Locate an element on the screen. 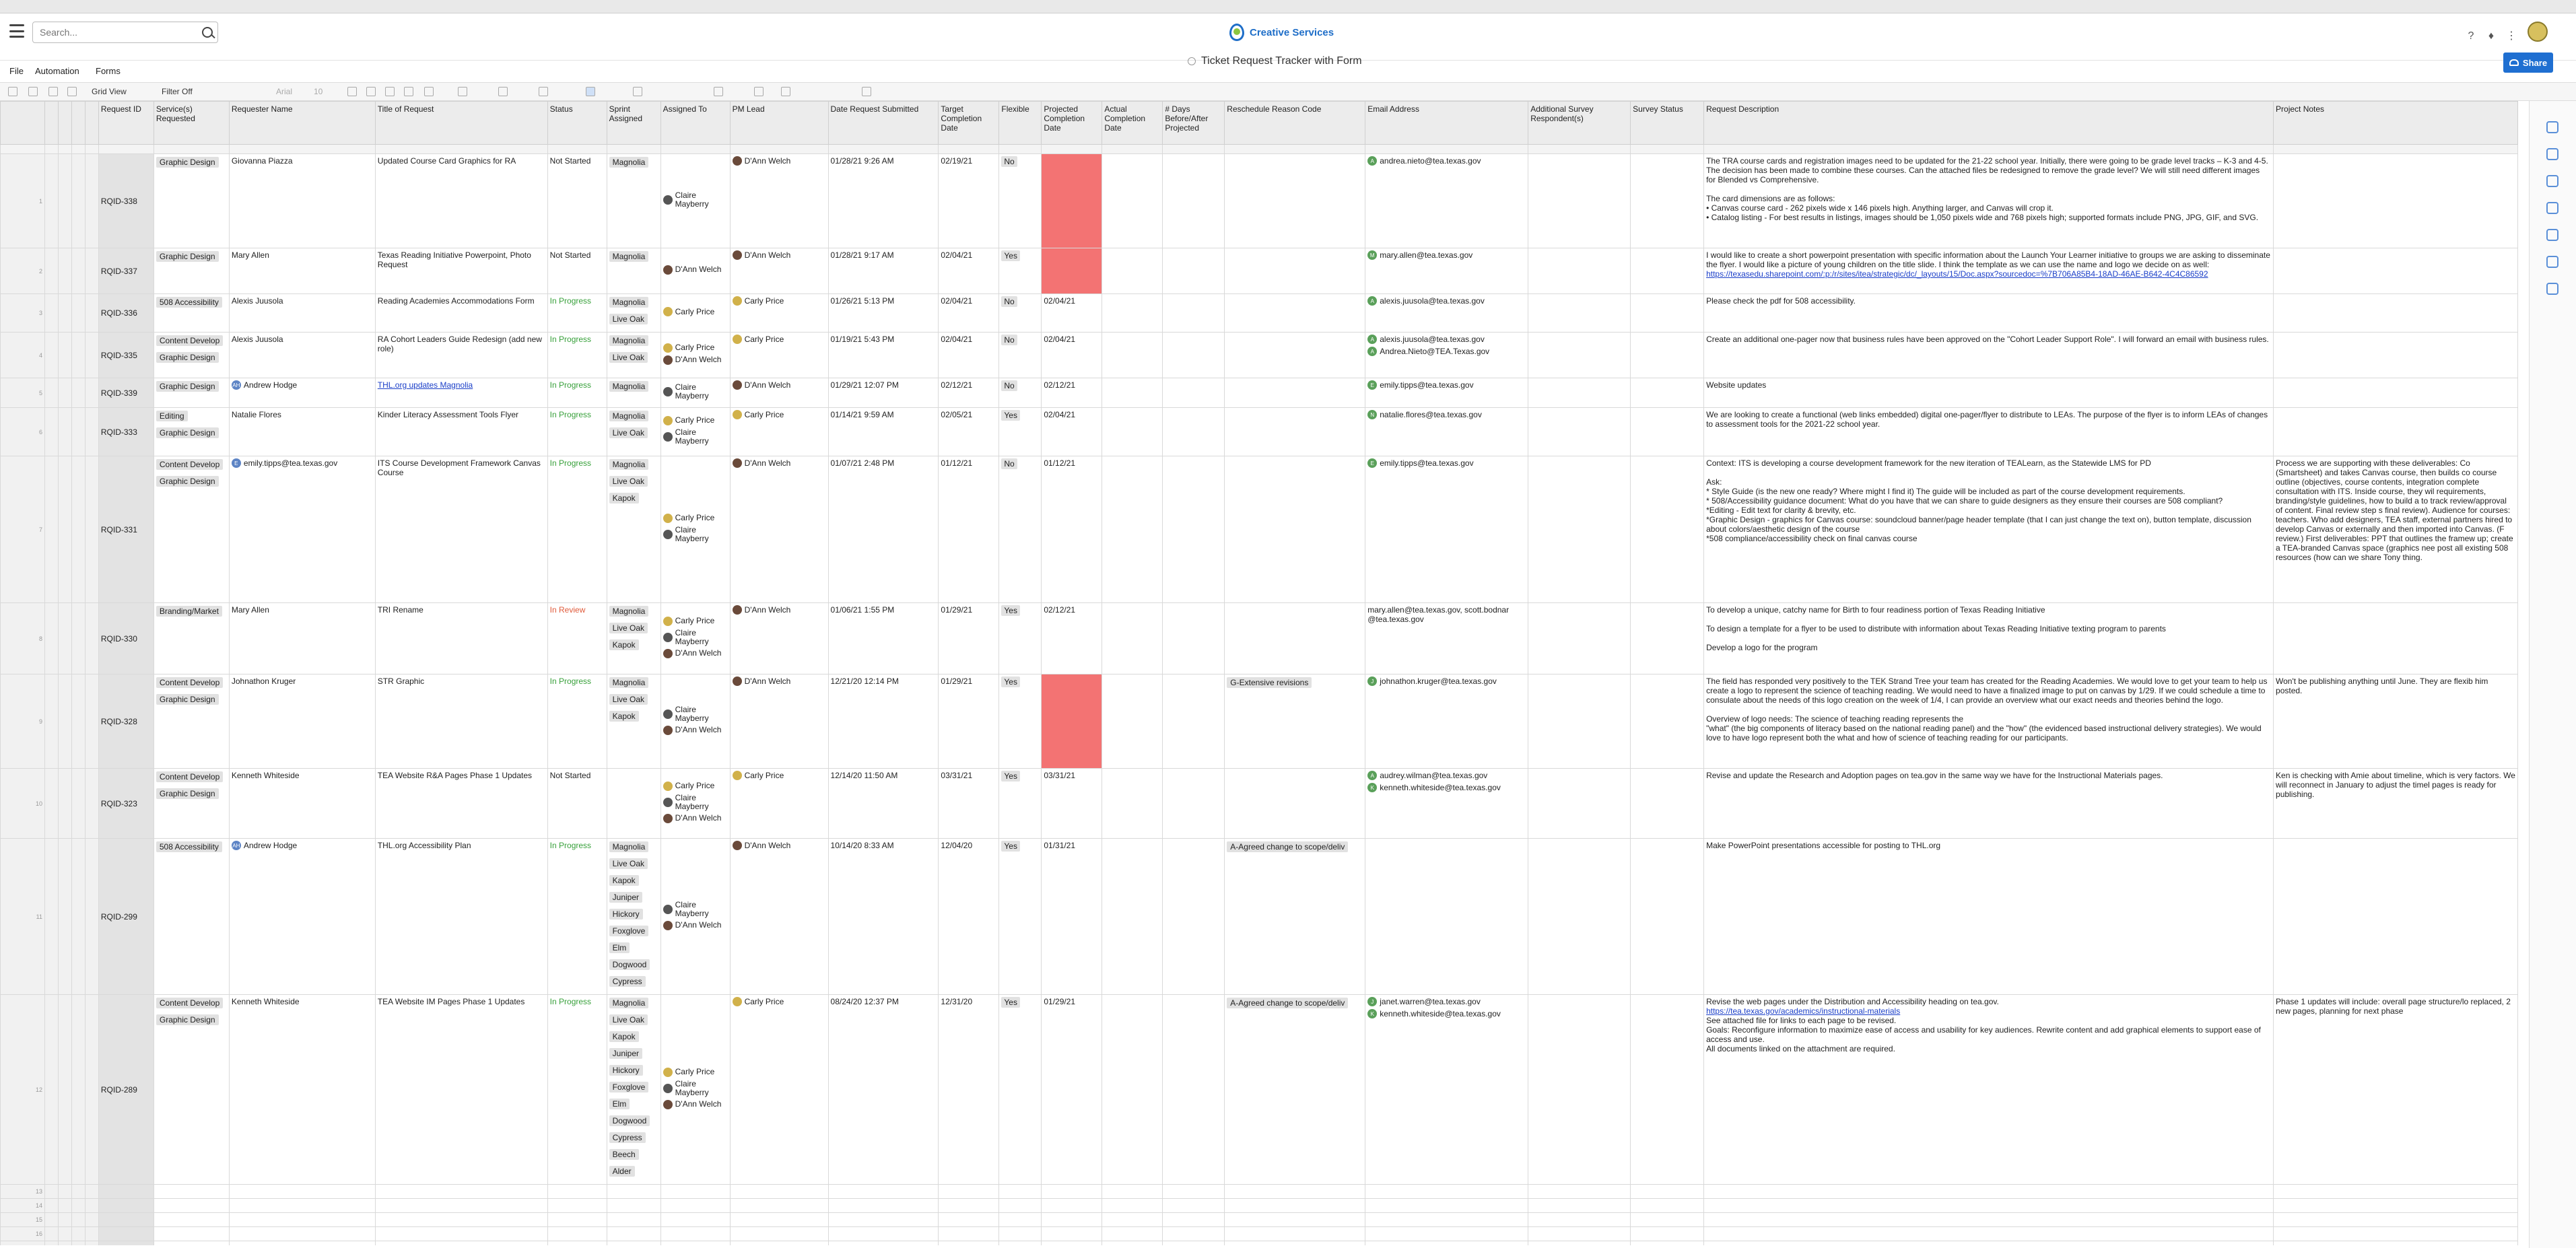 Image resolution: width=2576 pixels, height=1248 pixels. title-cell: Updated Course Card Graphics for RA is located at coordinates (461, 200).